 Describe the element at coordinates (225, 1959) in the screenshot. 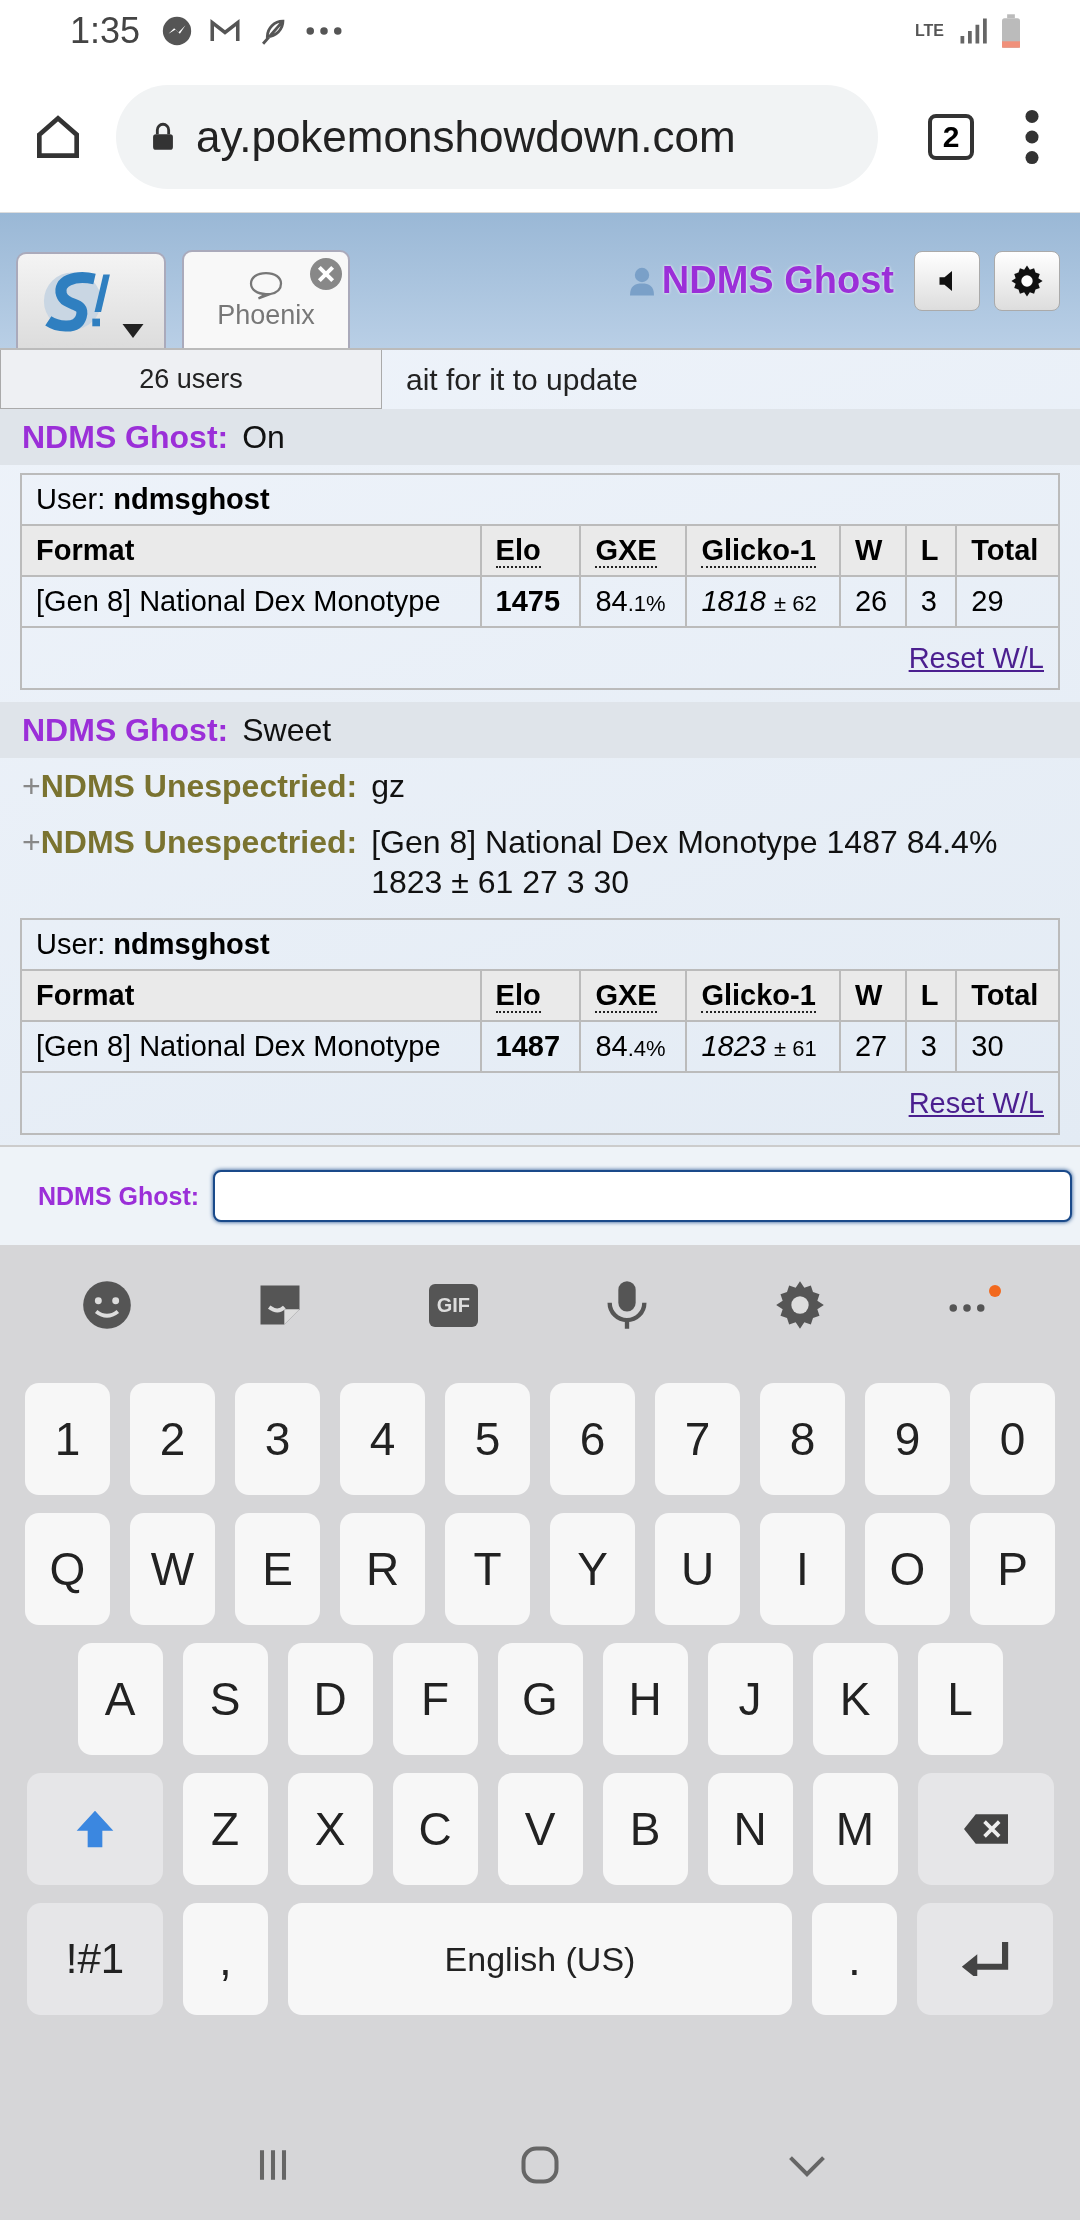

I see `keyboard-key: ,` at that location.